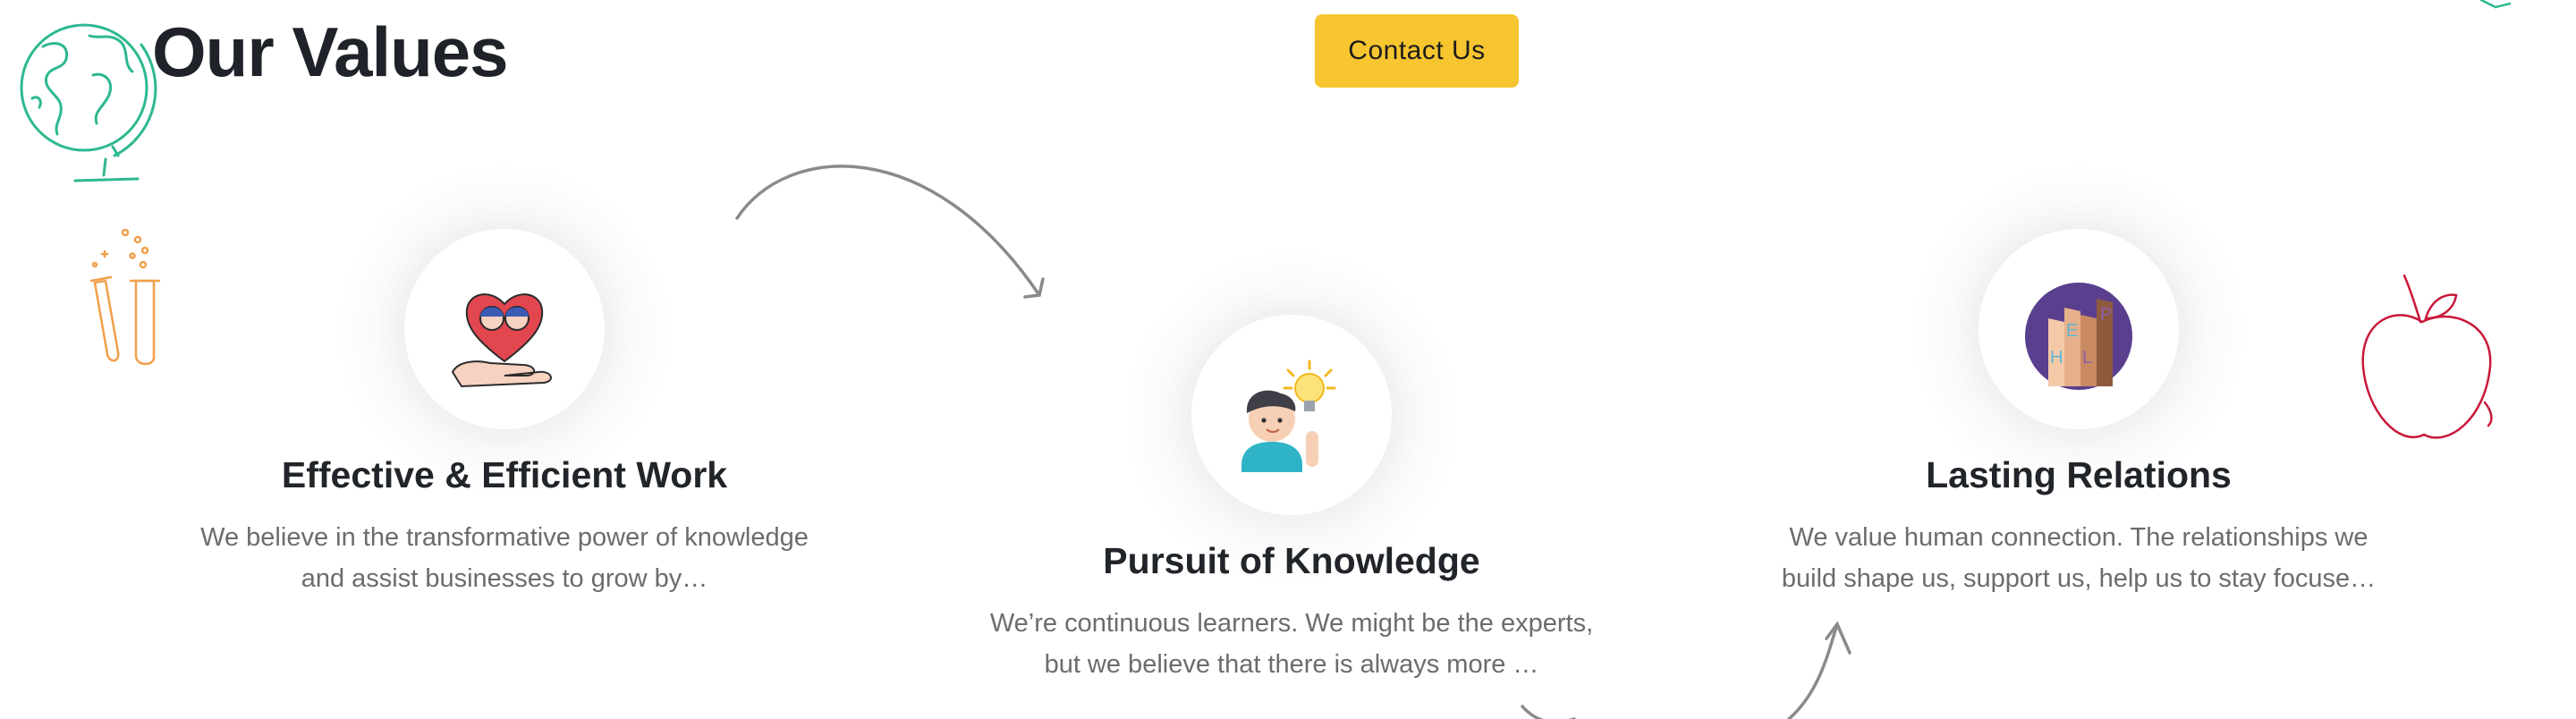  I want to click on heart-hand-icon, so click(501, 340).